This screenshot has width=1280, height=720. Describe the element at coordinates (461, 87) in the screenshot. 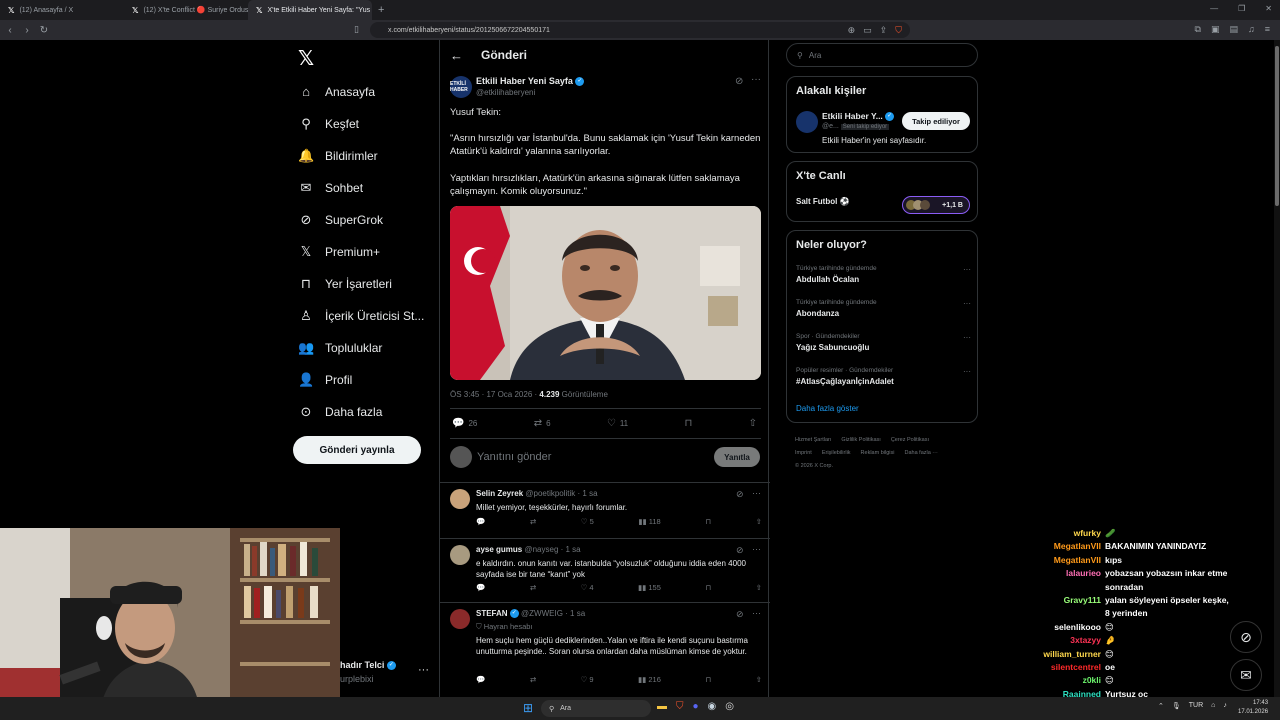

I see `author-avatar: ETKİLİ HABER` at that location.